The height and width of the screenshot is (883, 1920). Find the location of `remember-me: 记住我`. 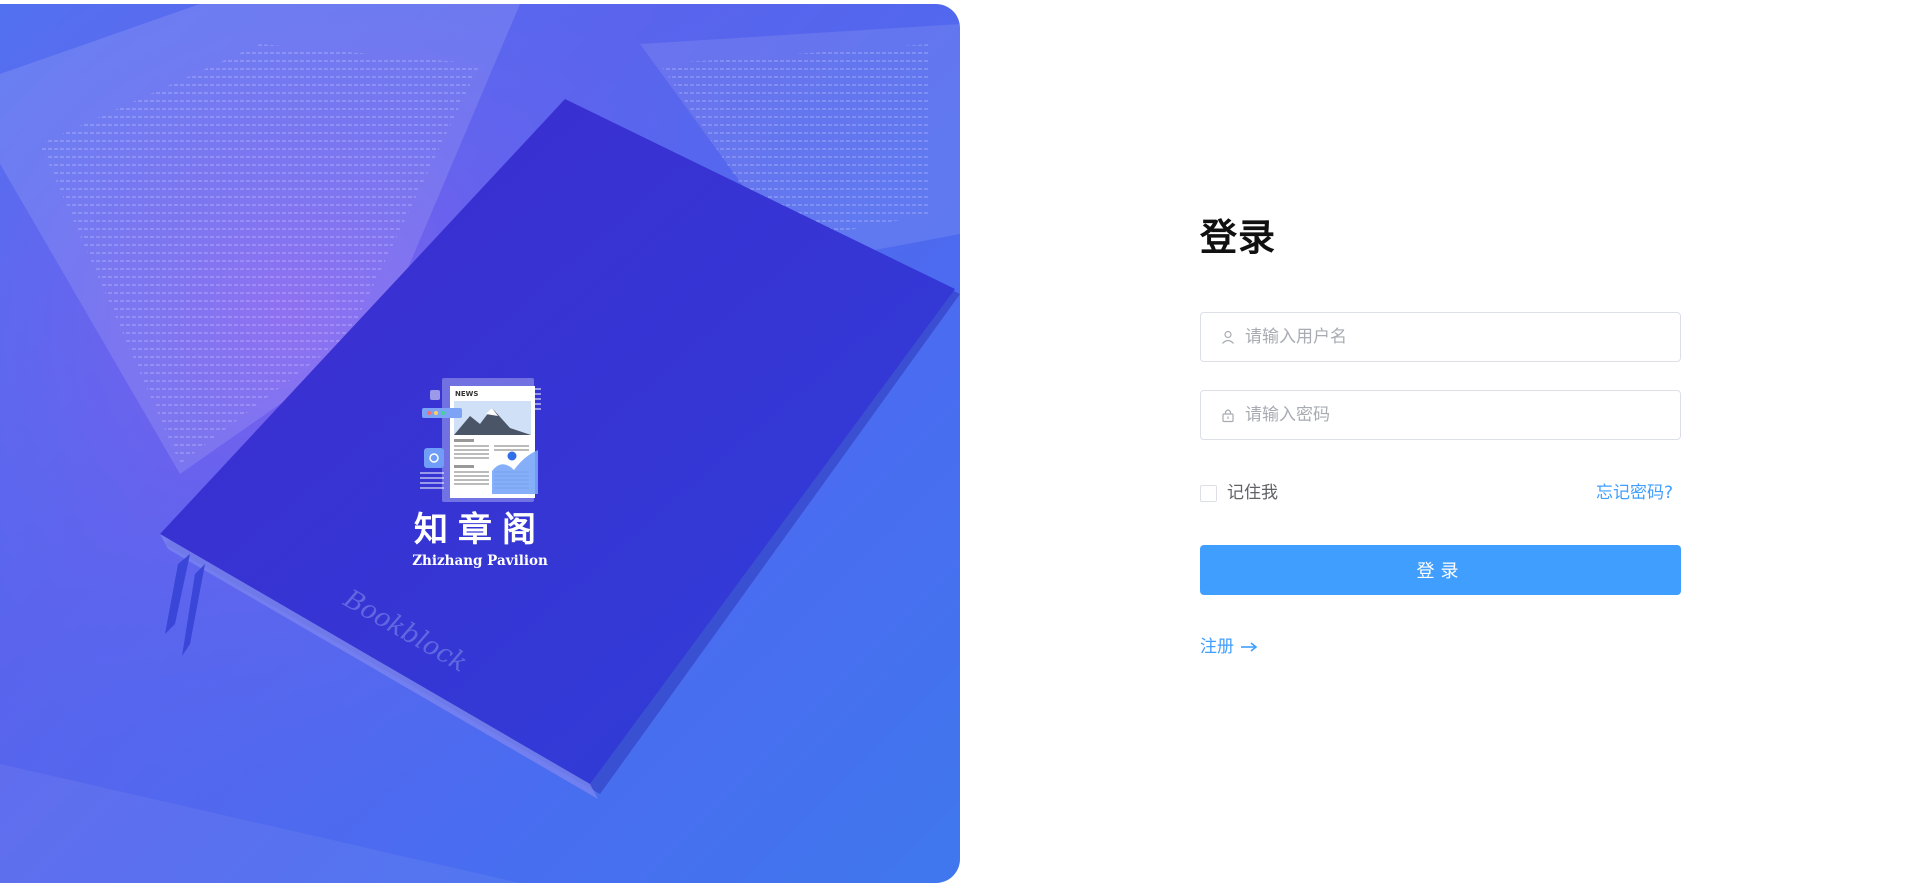

remember-me: 记住我 is located at coordinates (1239, 493).